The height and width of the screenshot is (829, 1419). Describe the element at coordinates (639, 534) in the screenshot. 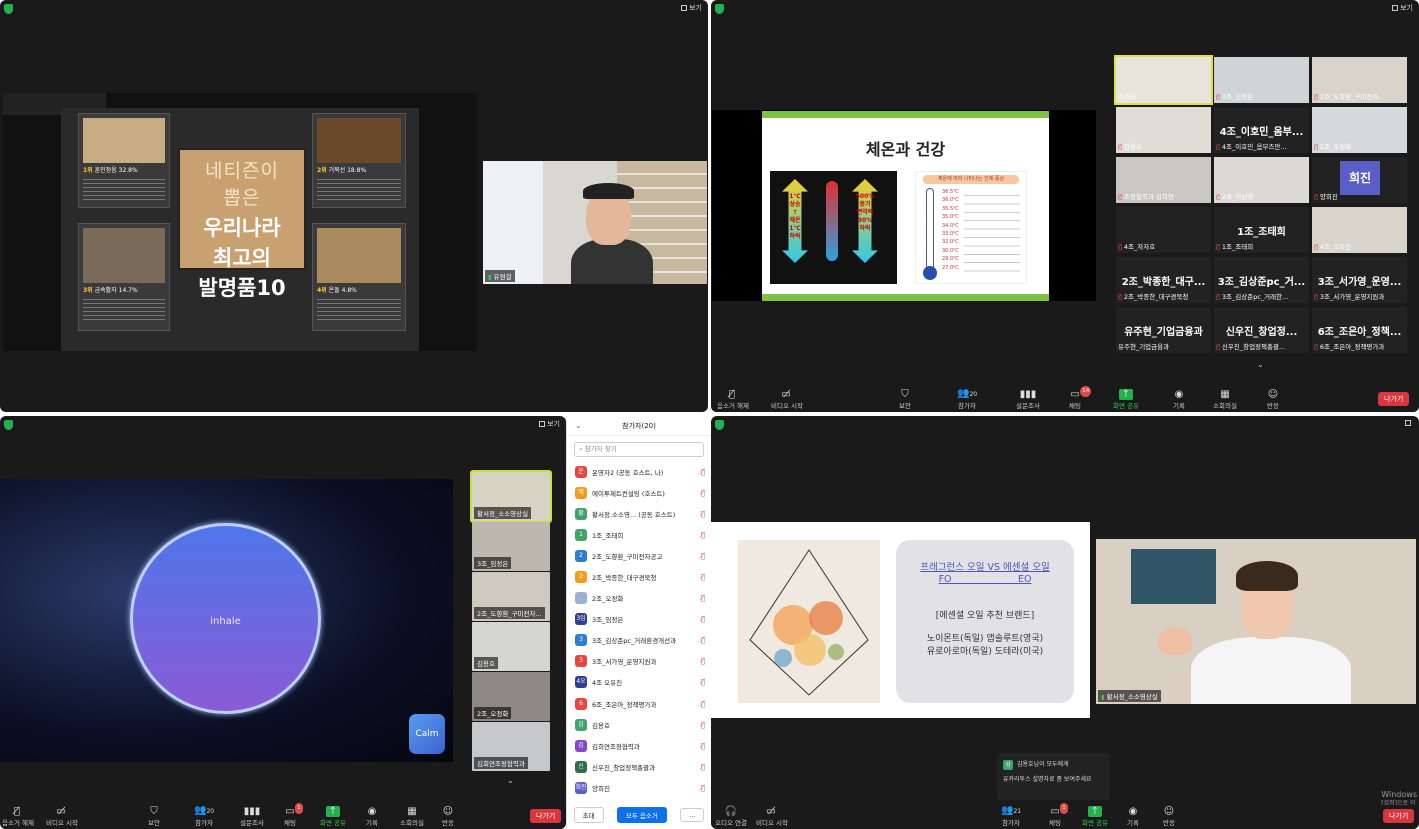

I see `participant-row: 1 1조_조태희 🎙̸` at that location.